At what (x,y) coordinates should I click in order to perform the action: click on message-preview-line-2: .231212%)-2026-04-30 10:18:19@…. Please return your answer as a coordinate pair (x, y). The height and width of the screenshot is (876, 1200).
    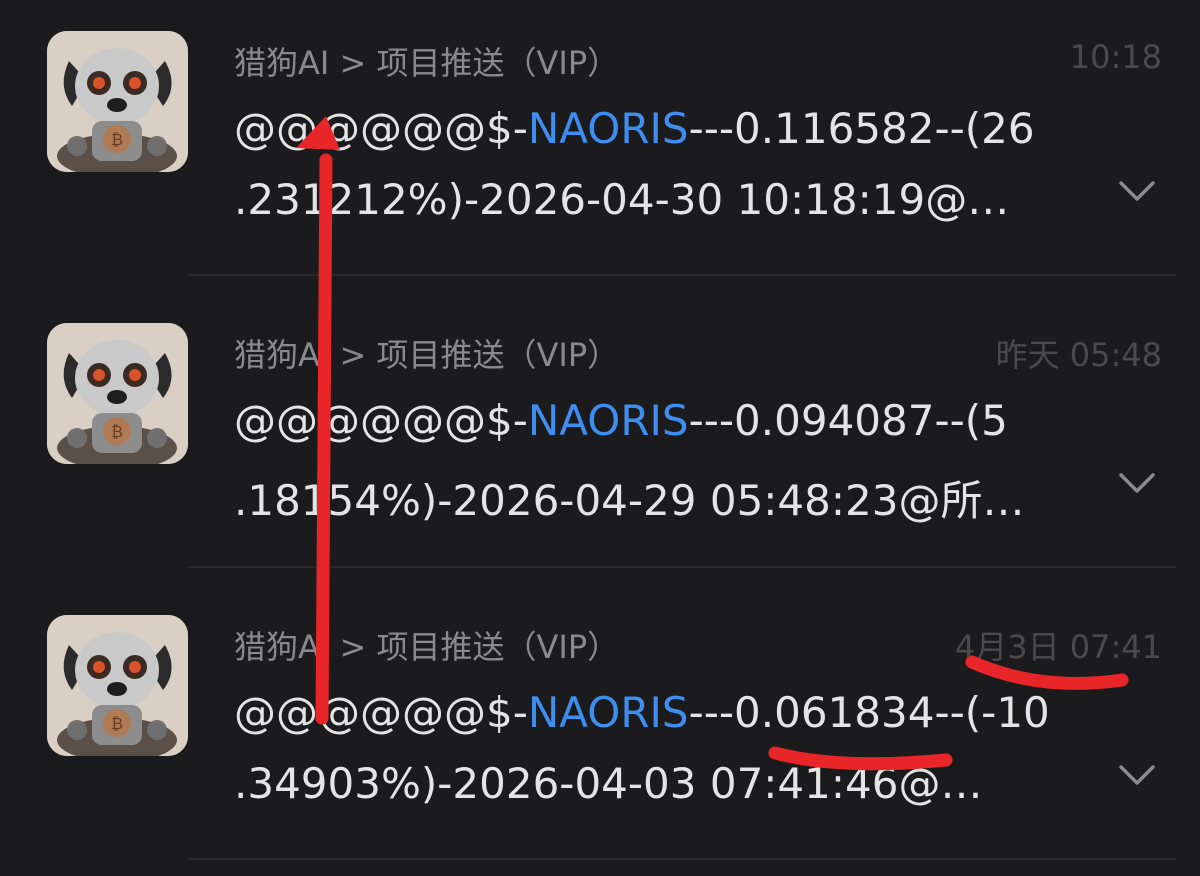
    Looking at the image, I should click on (622, 199).